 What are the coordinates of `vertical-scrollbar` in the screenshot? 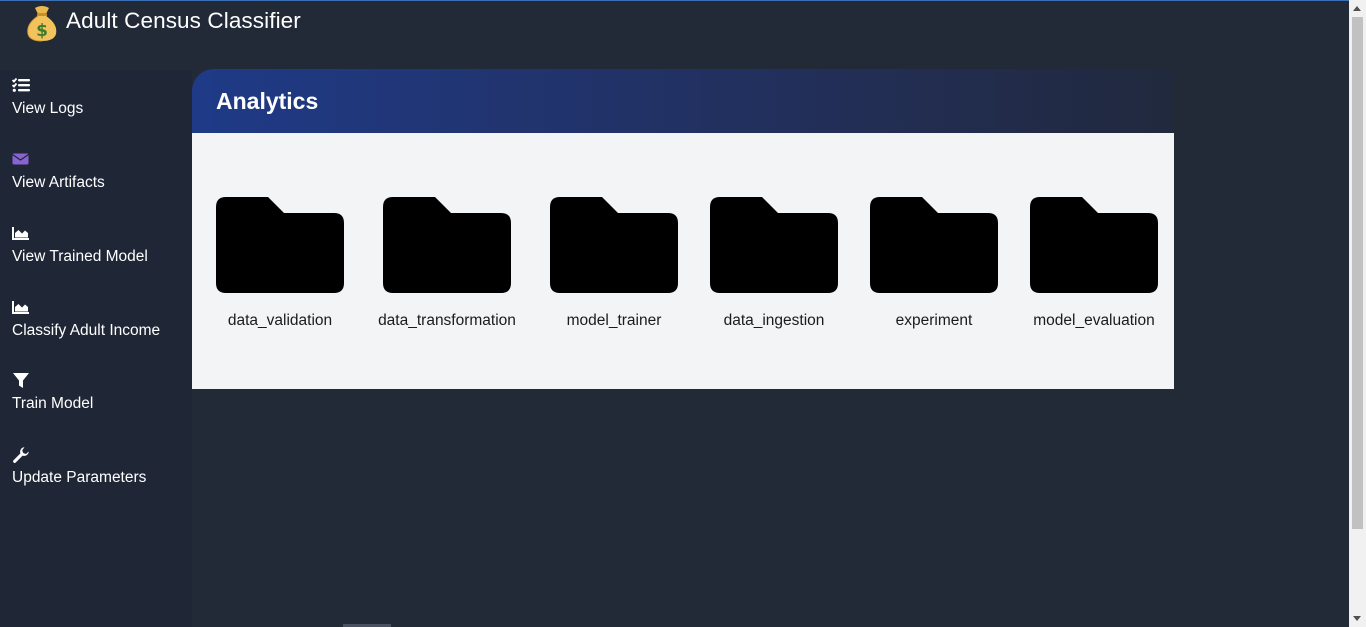 It's located at (1357, 313).